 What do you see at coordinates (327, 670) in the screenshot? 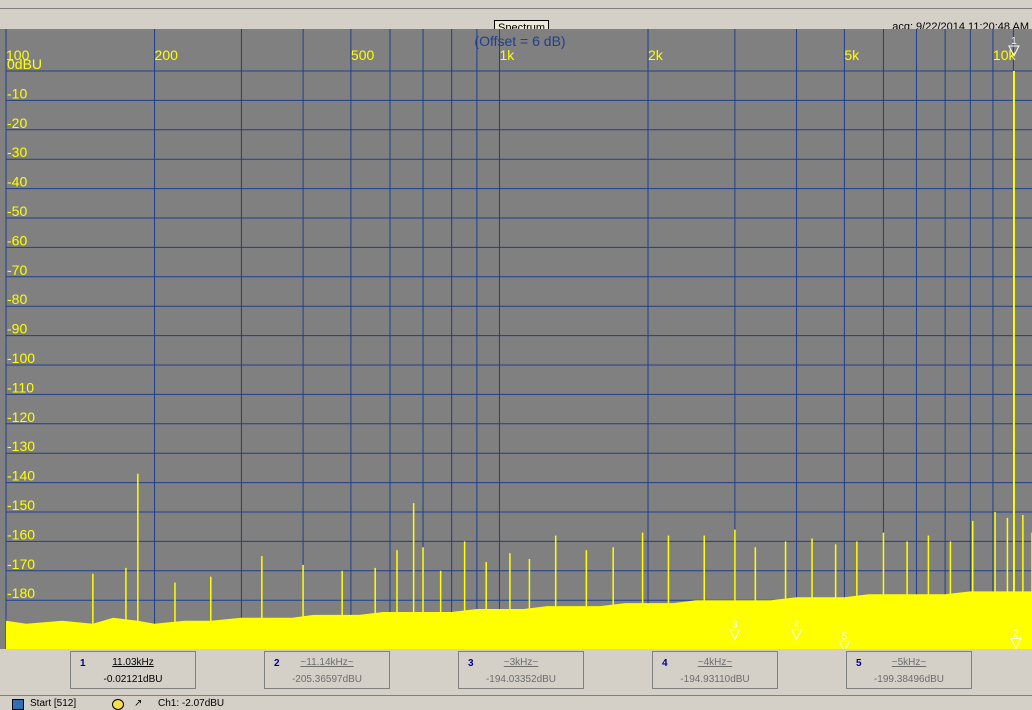
I see `marker-panel-2: 2 ~11.14kHz~ -205.36597dBU` at bounding box center [327, 670].